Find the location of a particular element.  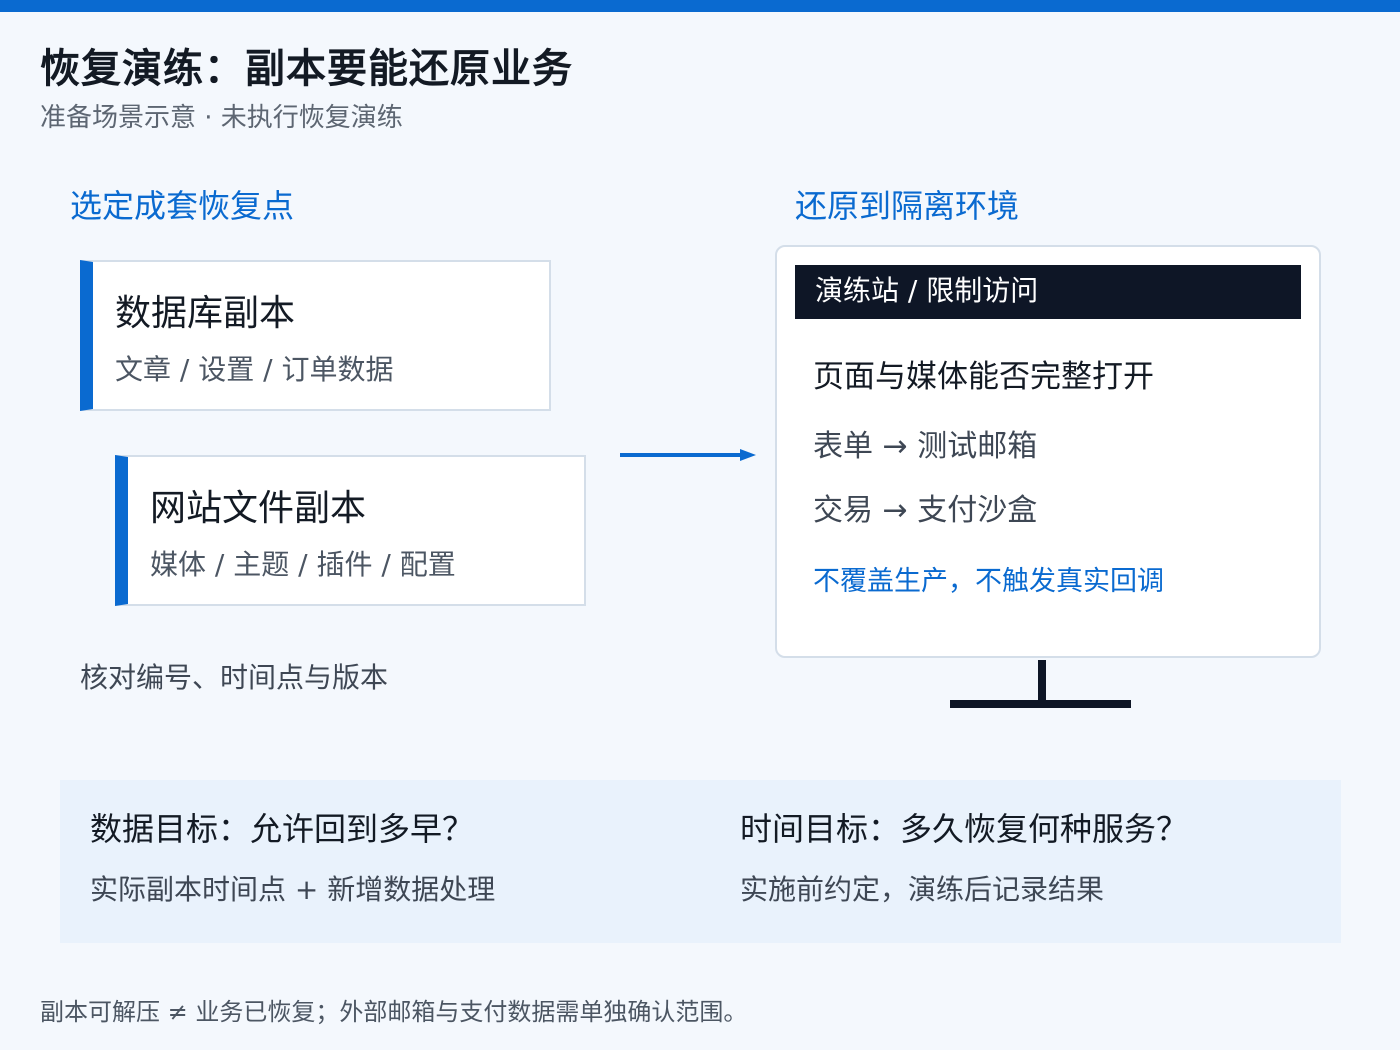

card-description: 文章 / 设置 / 订单数据 is located at coordinates (254, 369).